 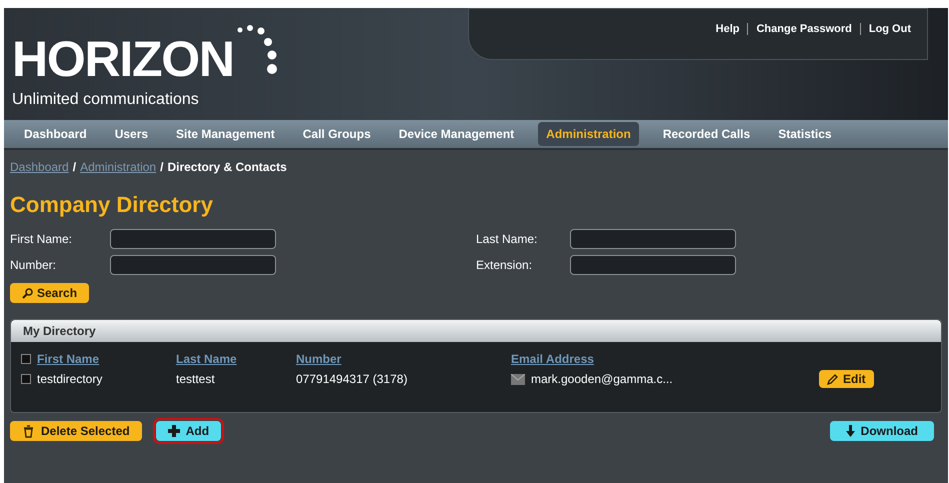 I want to click on nav-tab: Device Management, so click(x=456, y=134).